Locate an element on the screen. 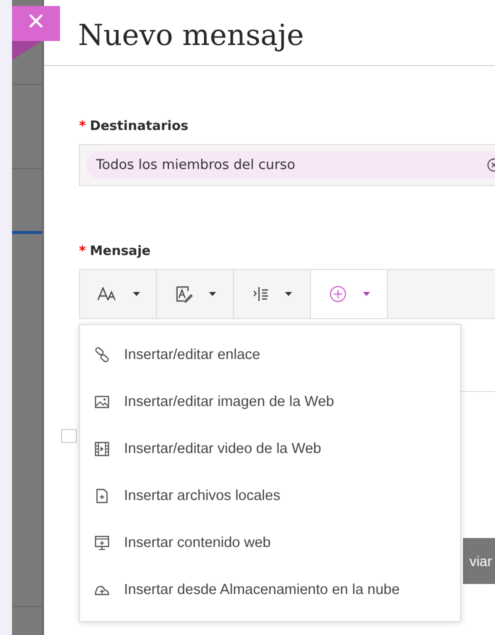 The image size is (495, 635). monitor-icon is located at coordinates (102, 542).